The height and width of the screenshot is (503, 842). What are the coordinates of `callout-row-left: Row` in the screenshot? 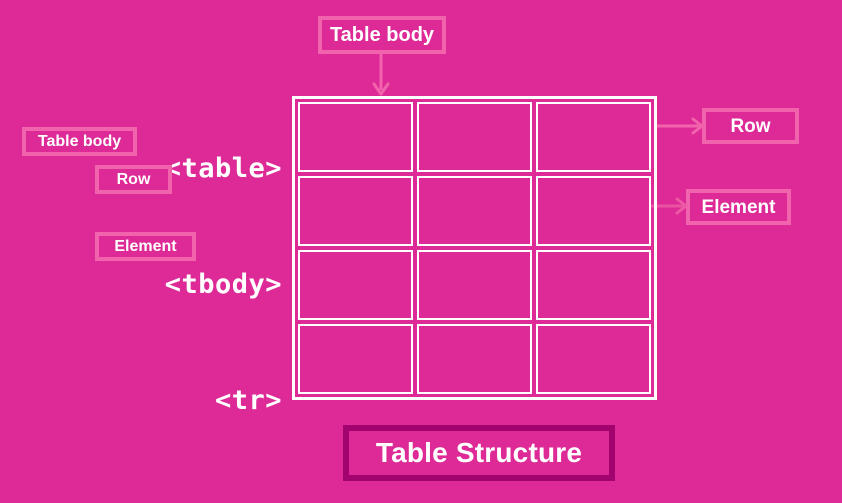 It's located at (133, 179).